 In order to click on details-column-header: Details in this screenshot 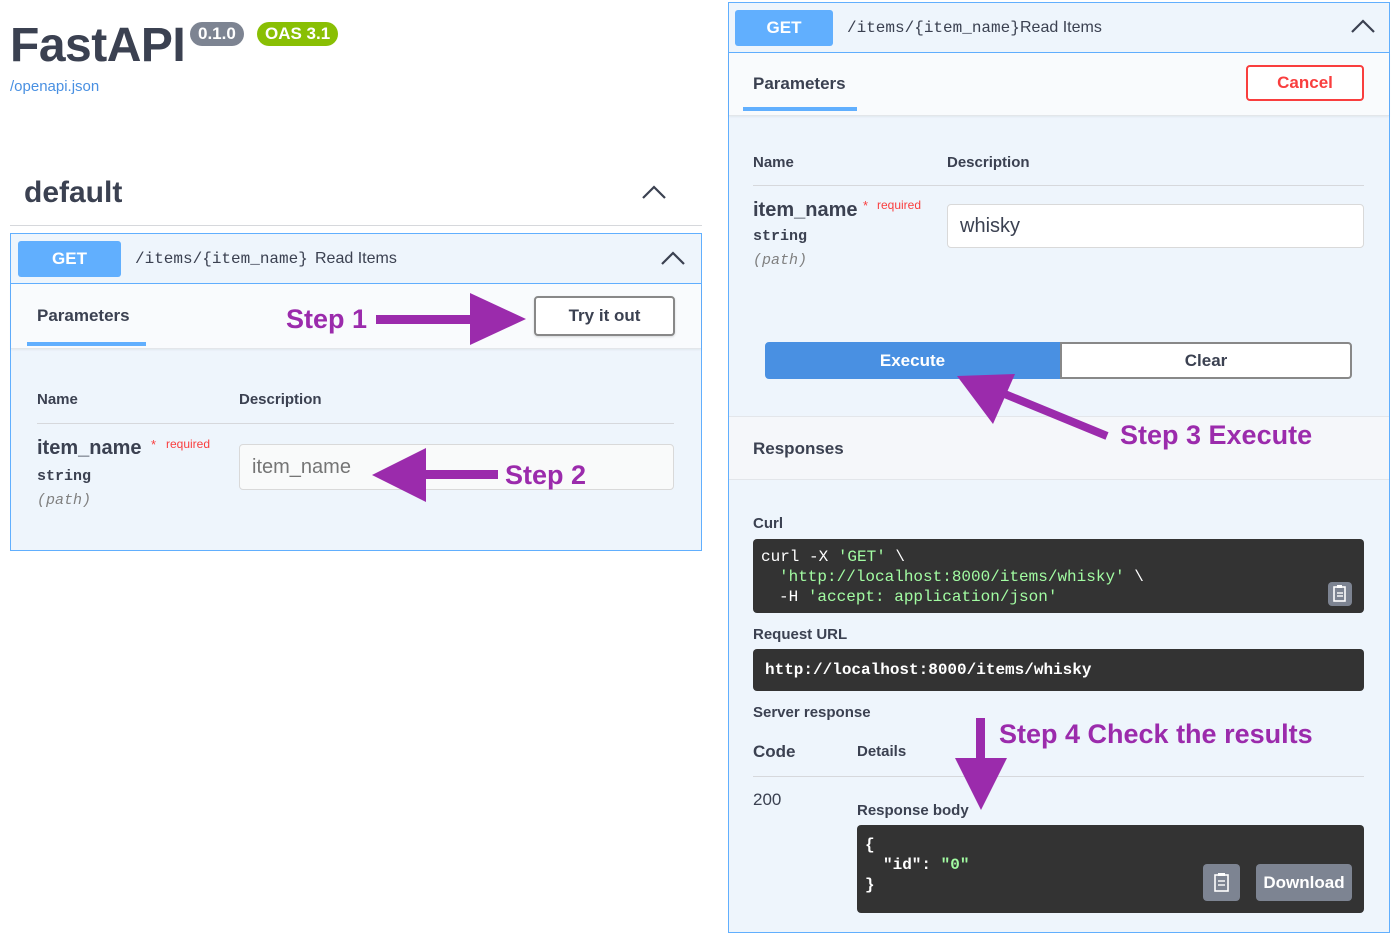, I will do `click(882, 751)`.